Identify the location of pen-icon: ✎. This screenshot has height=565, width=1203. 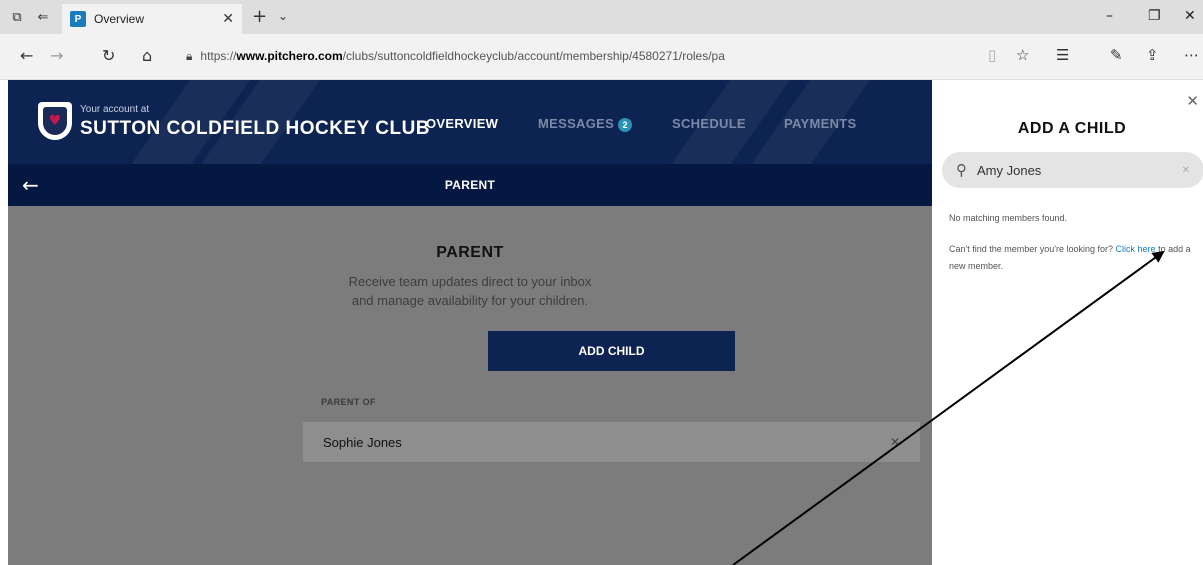
(1116, 55).